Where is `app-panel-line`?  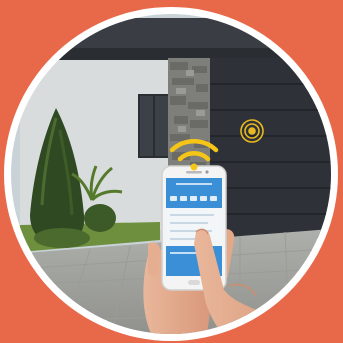 app-panel-line is located at coordinates (185, 253).